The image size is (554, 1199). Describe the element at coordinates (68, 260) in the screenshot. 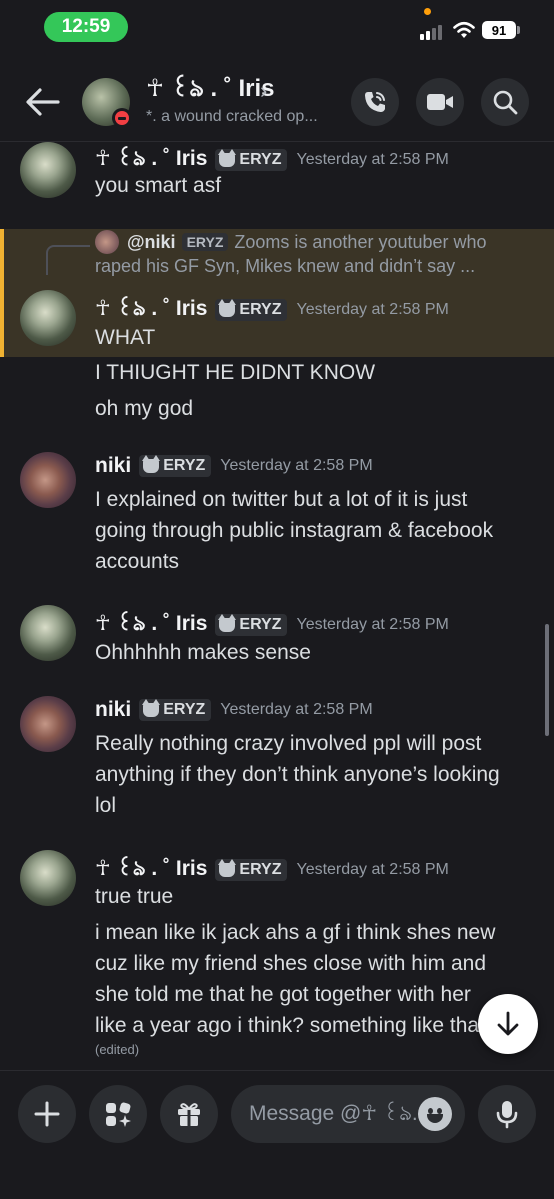

I see `reply-connector` at that location.